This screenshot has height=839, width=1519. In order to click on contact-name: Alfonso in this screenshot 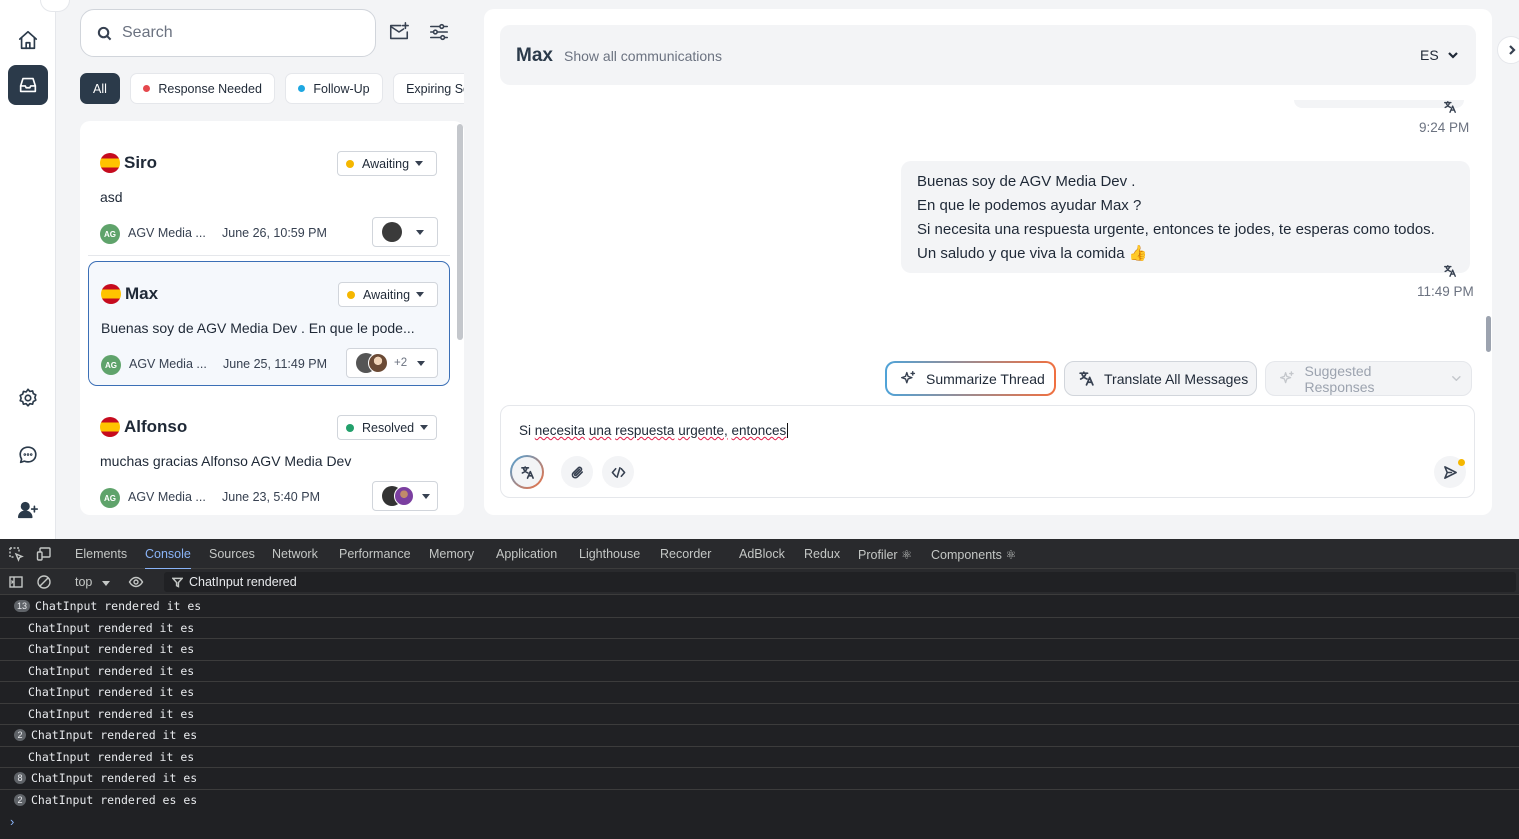, I will do `click(156, 426)`.